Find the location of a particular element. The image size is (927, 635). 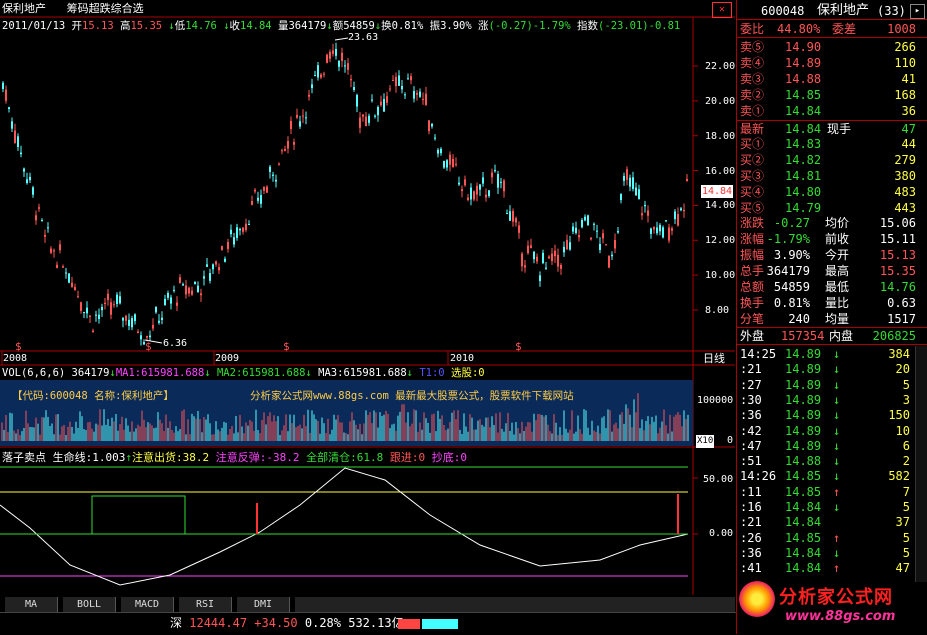

indicator-tick: 50.00 is located at coordinates (718, 479).